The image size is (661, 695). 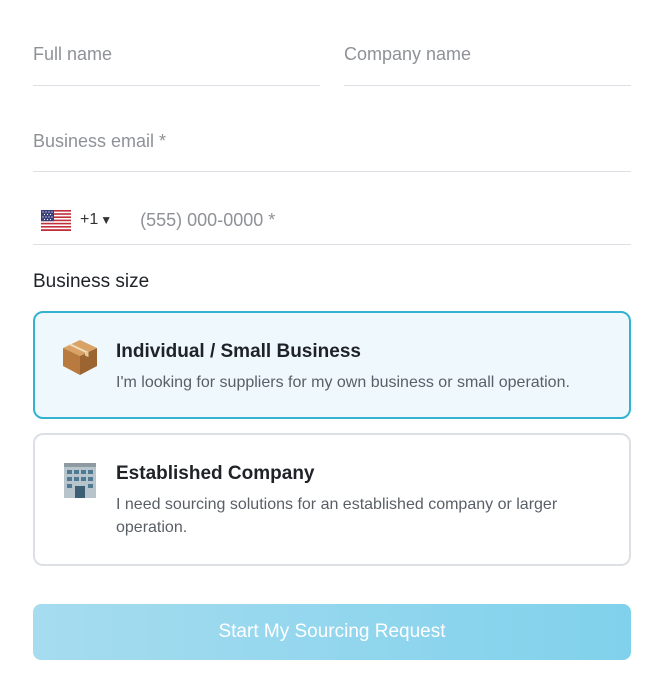 I want to click on business-email-field, so click(x=332, y=151).